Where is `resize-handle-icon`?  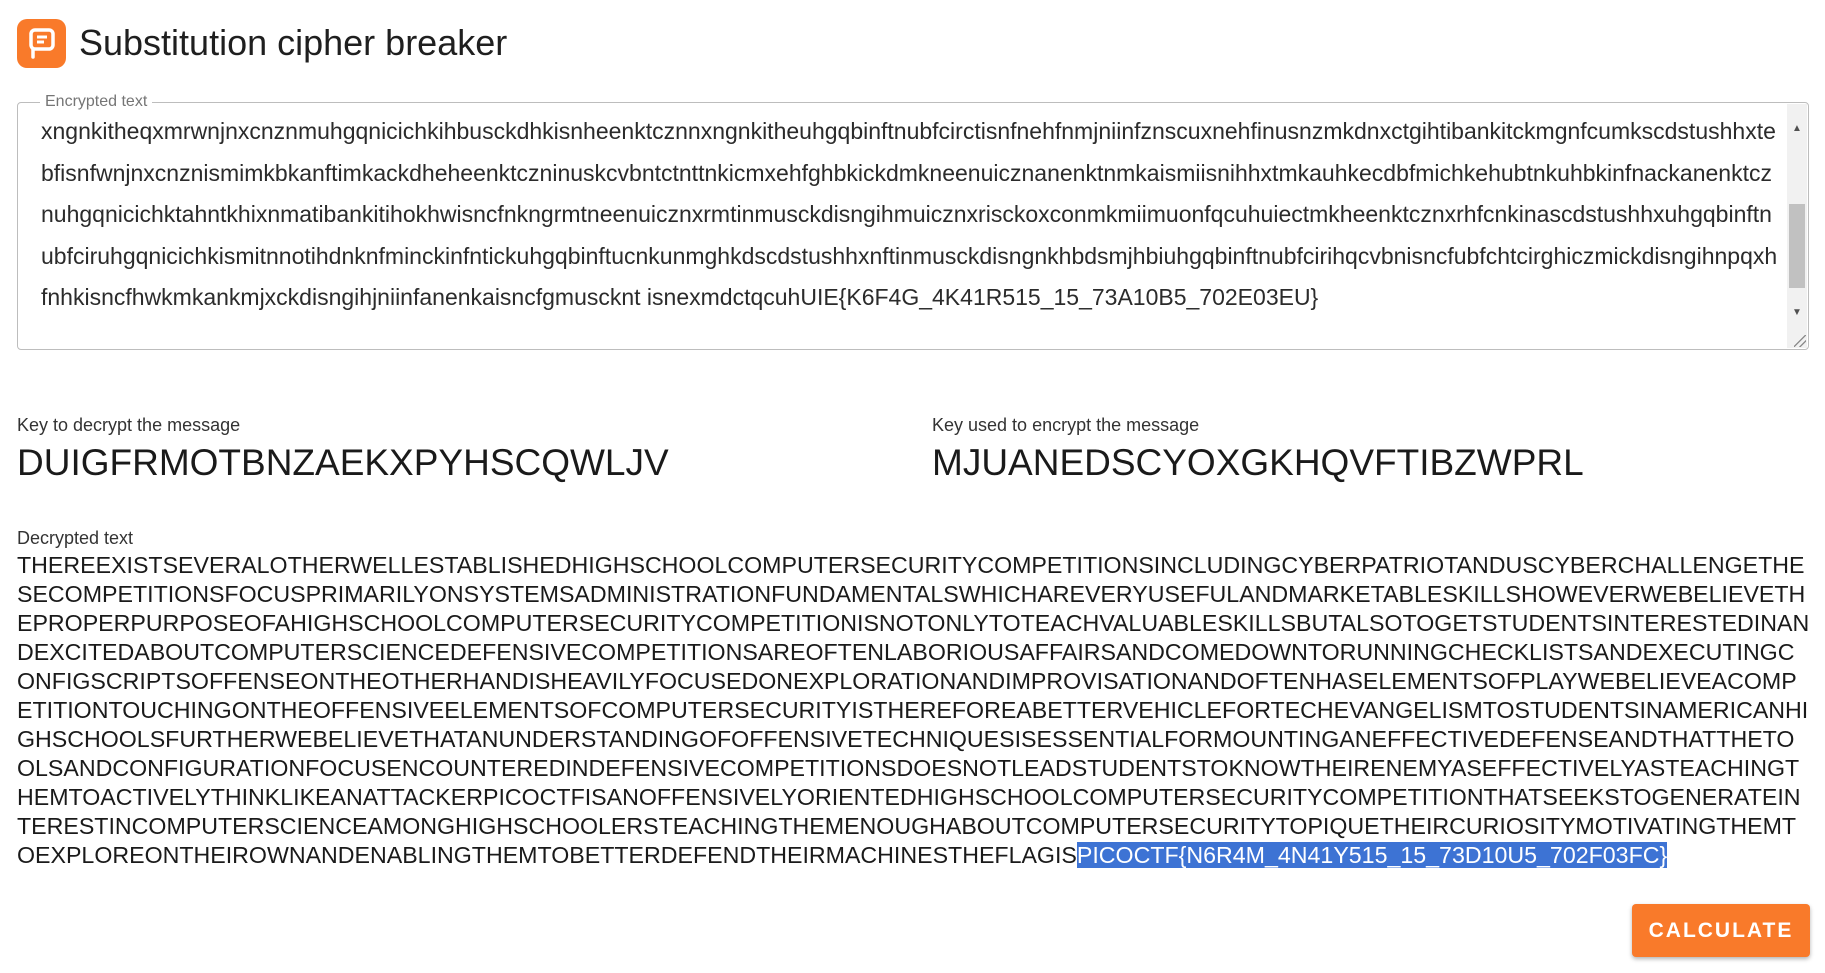
resize-handle-icon is located at coordinates (1800, 341).